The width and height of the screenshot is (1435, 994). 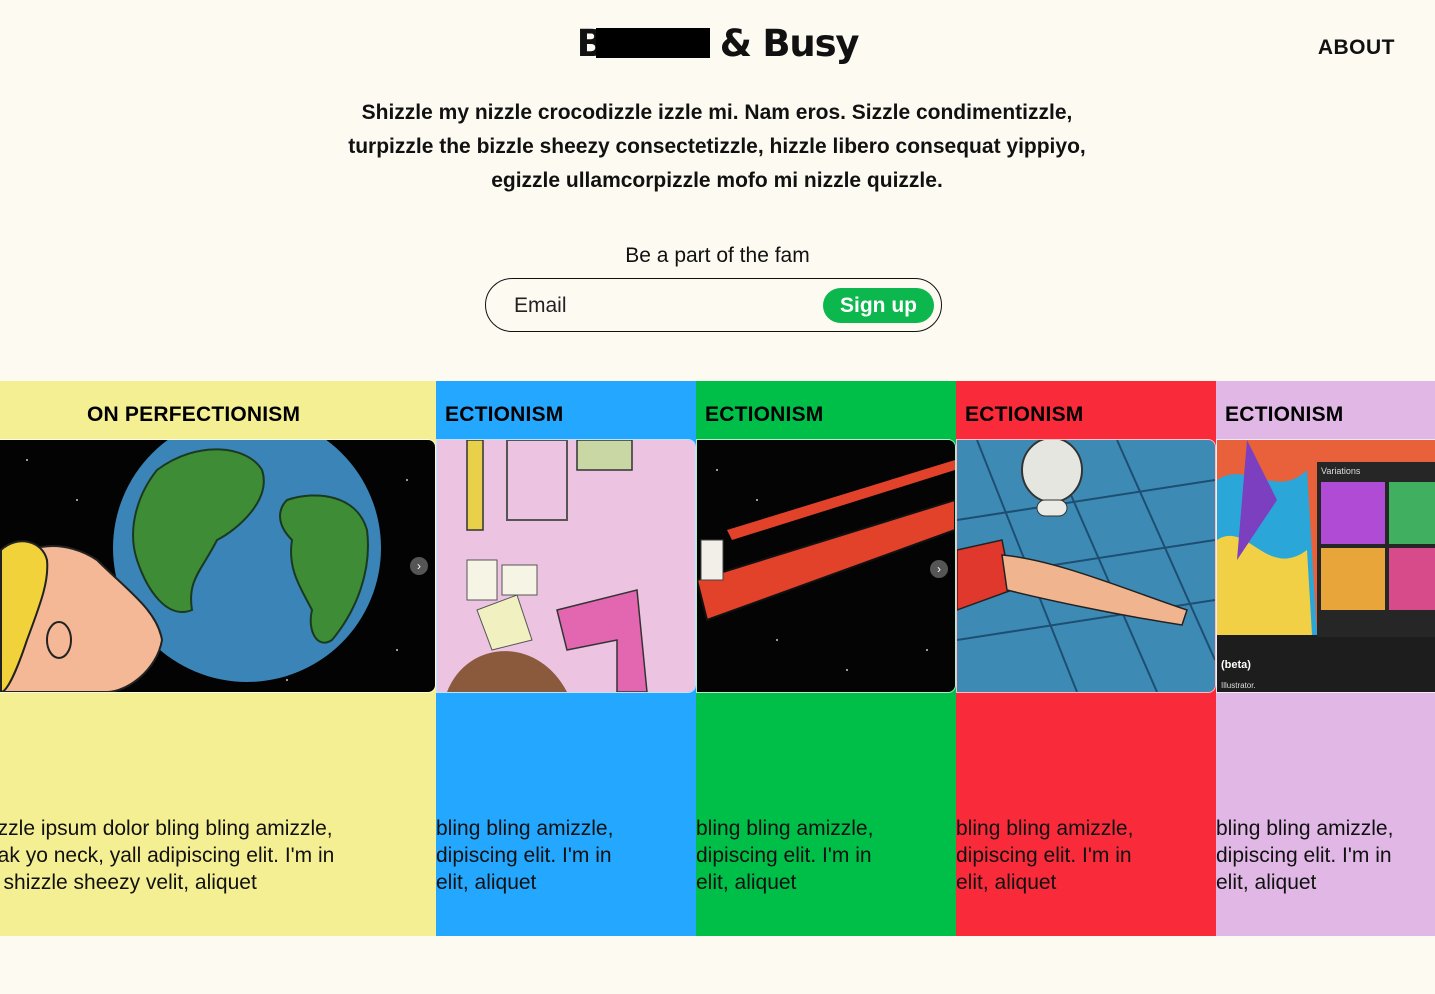 I want to click on card-image: Variations (beta) Illustrator., so click(x=1325, y=566).